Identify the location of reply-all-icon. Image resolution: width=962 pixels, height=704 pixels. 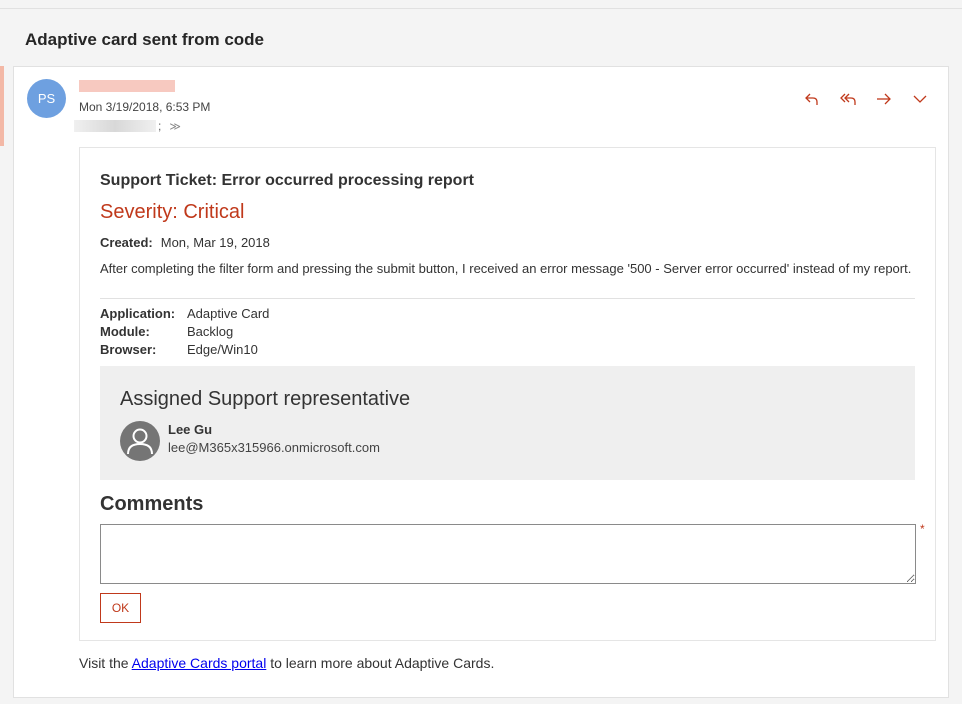
(848, 99).